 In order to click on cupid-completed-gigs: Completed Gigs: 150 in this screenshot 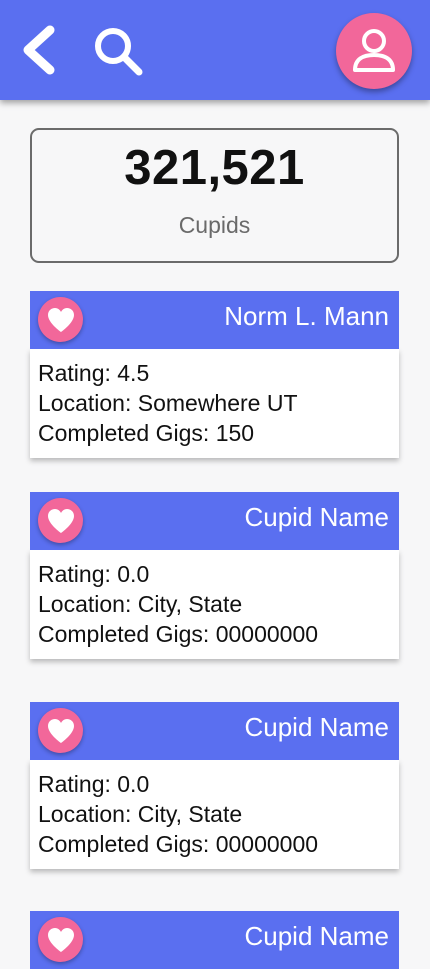, I will do `click(146, 433)`.